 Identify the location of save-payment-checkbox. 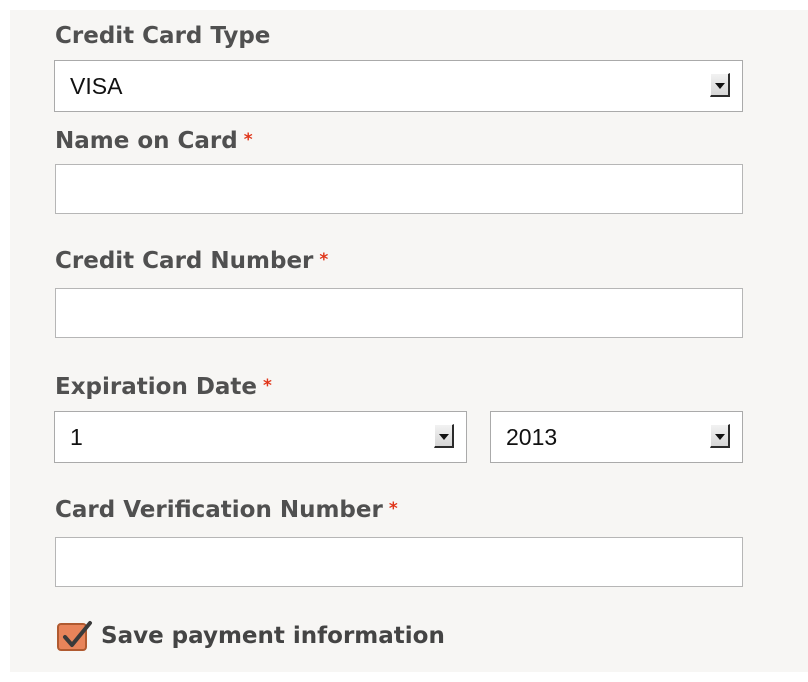
(74, 636).